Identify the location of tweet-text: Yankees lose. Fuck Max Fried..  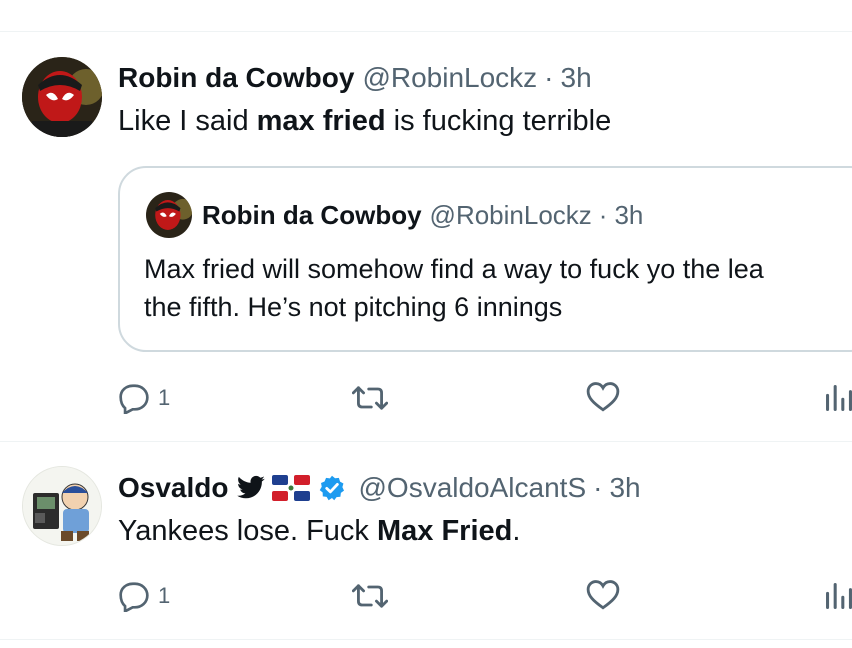
(319, 531).